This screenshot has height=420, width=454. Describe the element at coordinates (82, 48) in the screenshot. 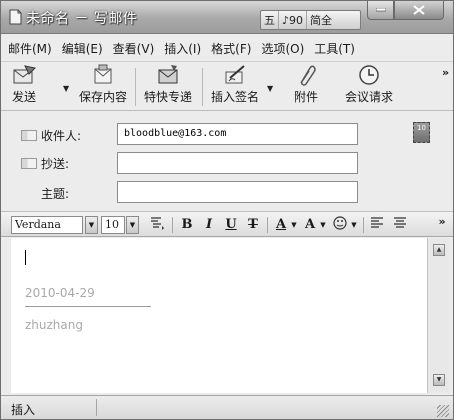

I see `menu-edit: 编辑(E)` at that location.